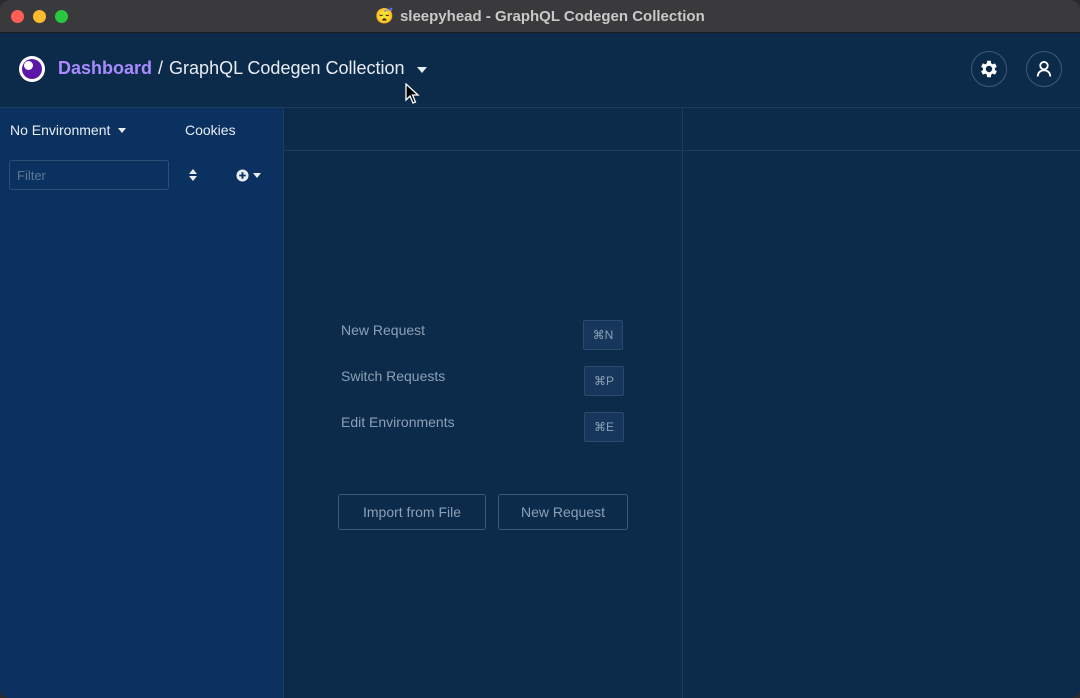 This screenshot has width=1080, height=698. What do you see at coordinates (32, 69) in the screenshot?
I see `app-logo-icon` at bounding box center [32, 69].